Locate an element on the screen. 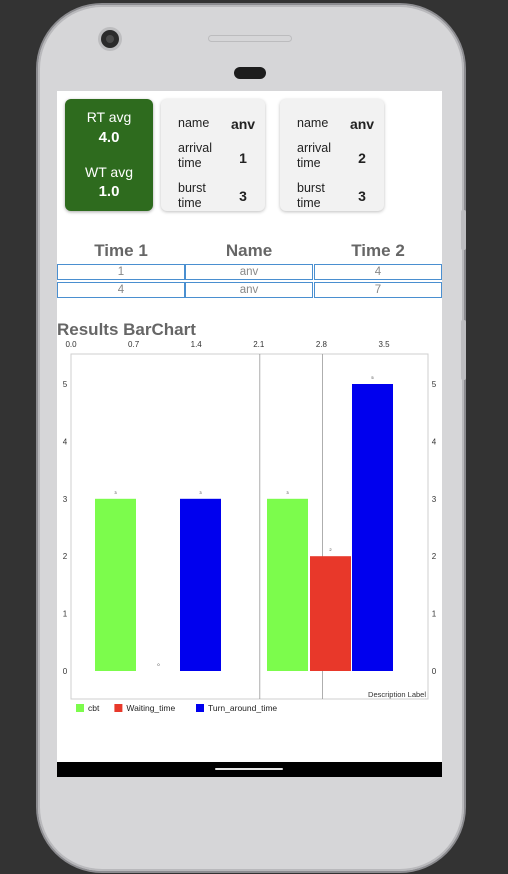 The image size is (508, 874). power-button is located at coordinates (463, 350).